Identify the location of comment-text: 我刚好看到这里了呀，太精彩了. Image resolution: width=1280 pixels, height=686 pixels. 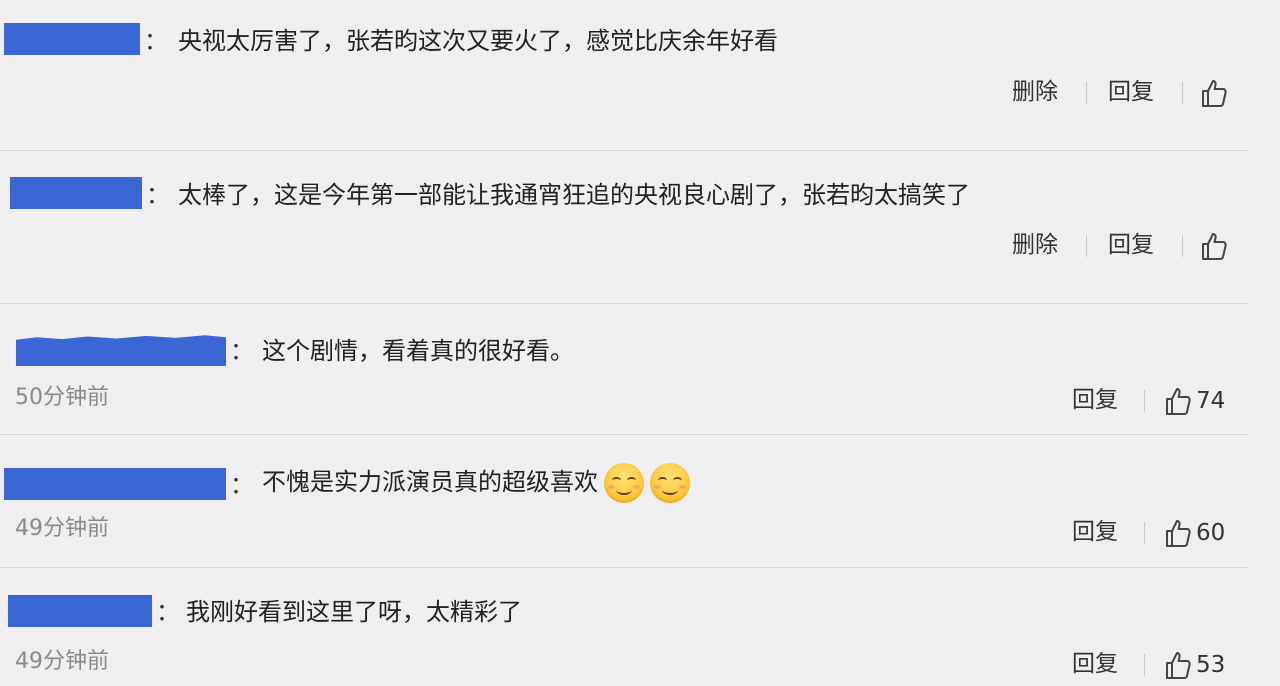
(354, 612).